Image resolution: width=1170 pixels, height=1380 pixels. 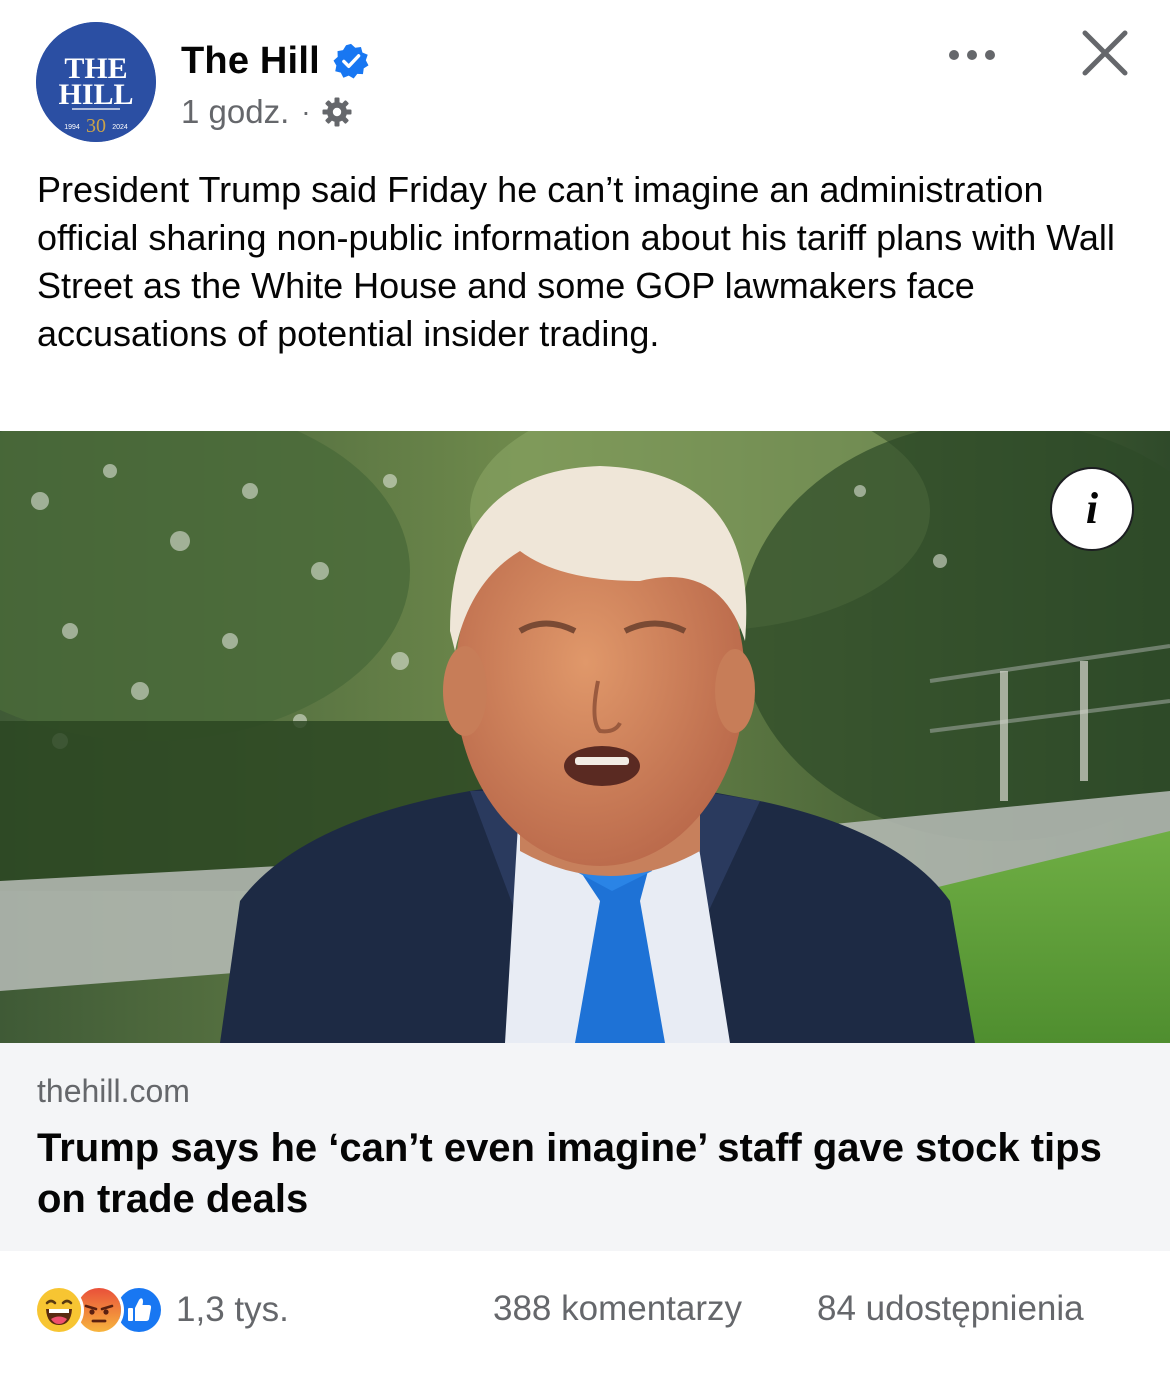 I want to click on page-avatar: THE HILL 1994 30 2024, so click(x=96, y=82).